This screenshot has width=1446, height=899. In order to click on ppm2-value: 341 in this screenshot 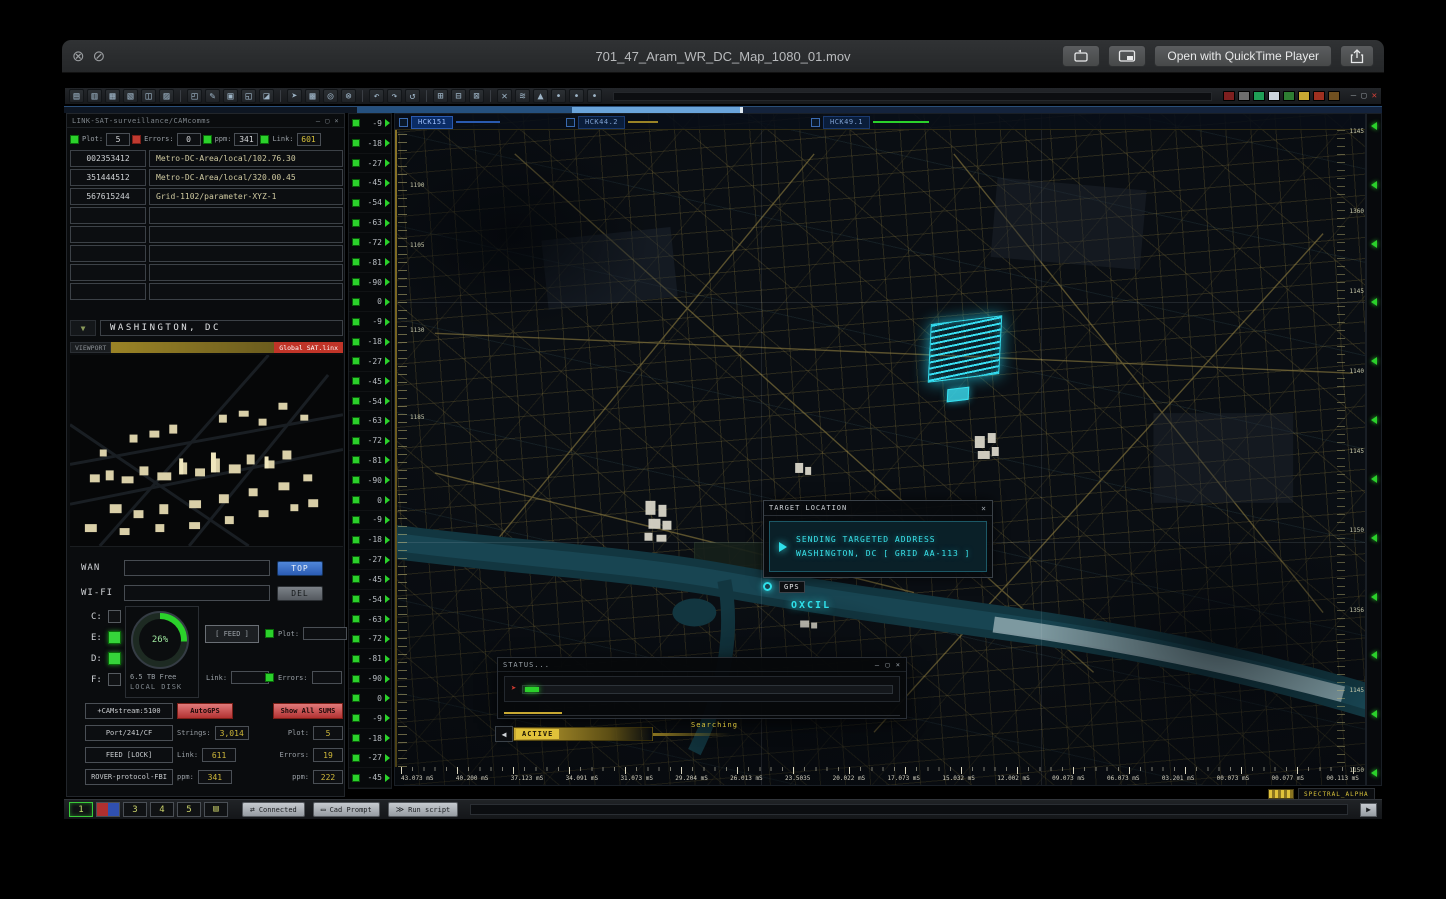, I will do `click(214, 777)`.